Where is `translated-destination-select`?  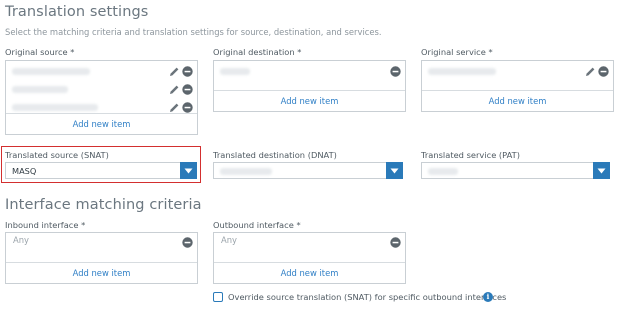 translated-destination-select is located at coordinates (308, 170).